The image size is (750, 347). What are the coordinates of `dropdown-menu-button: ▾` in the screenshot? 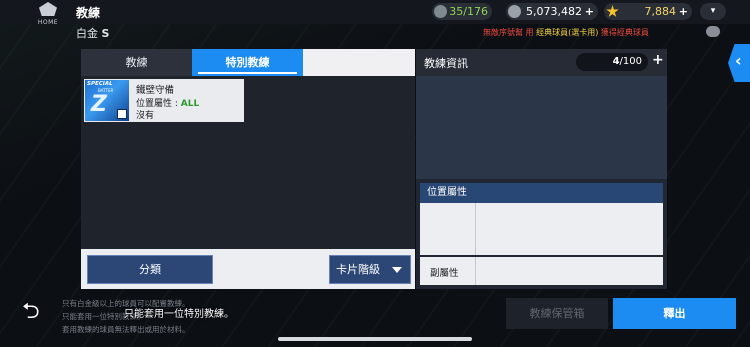 It's located at (713, 11).